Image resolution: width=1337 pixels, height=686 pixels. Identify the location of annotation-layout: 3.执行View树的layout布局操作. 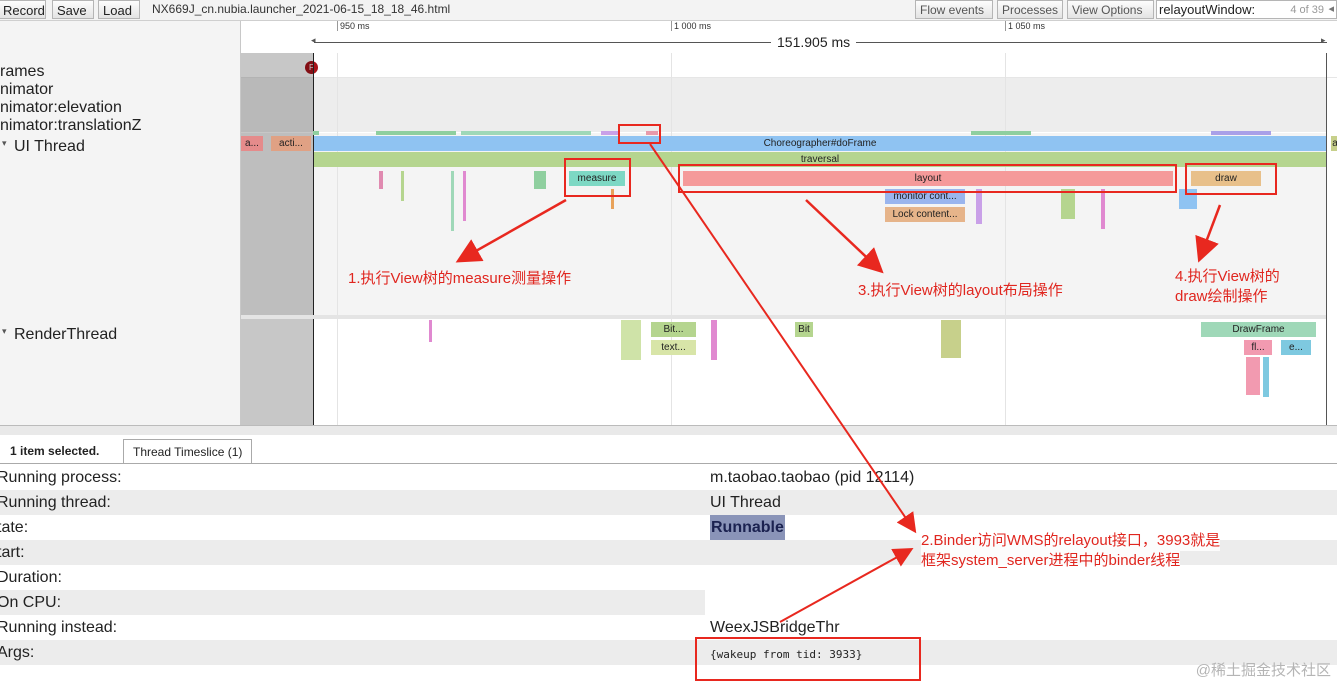
(960, 290).